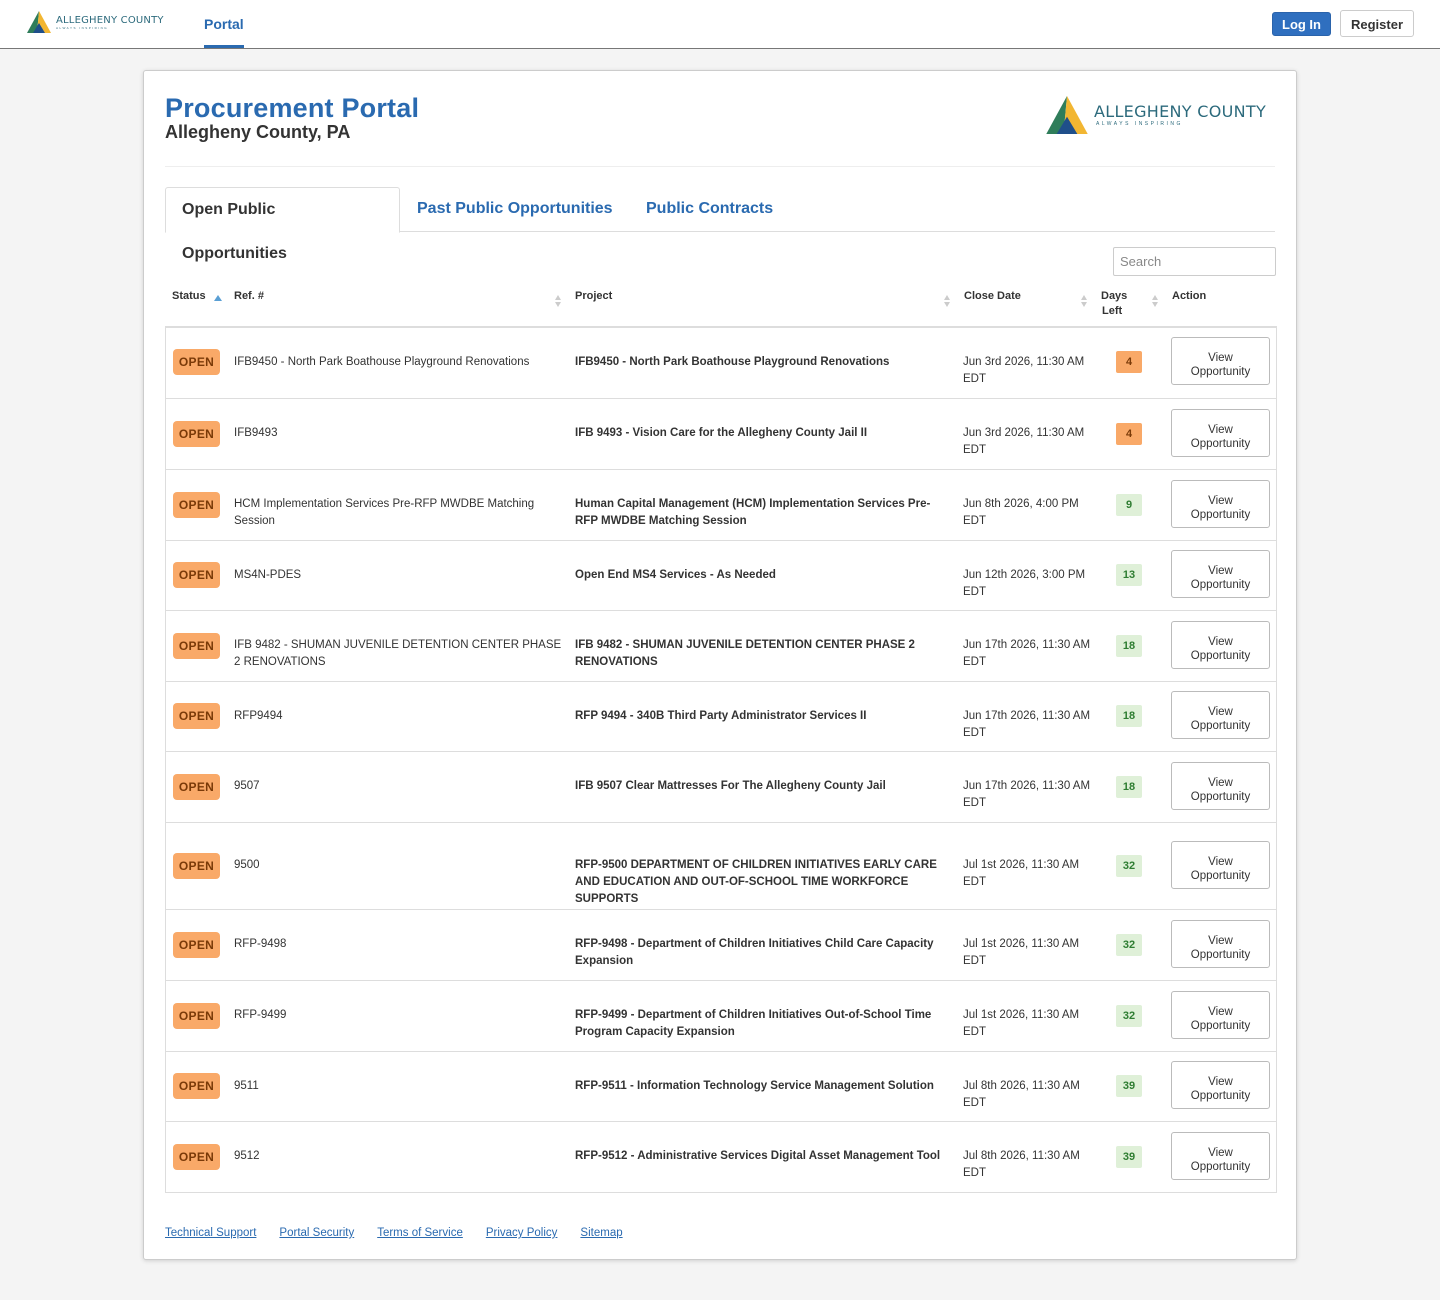 Image resolution: width=1440 pixels, height=1300 pixels. What do you see at coordinates (210, 1233) in the screenshot?
I see `footer-link-technical-support: Technical Support` at bounding box center [210, 1233].